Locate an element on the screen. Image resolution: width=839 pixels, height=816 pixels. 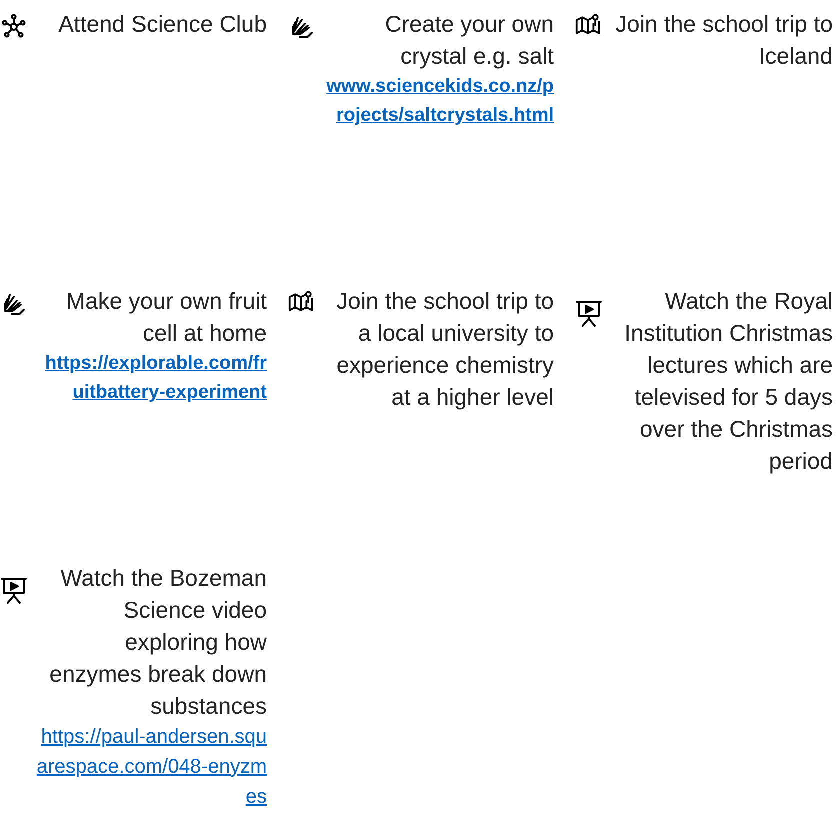
activity-text: Join the school trip to a local university to experience chemistry at a higher level is located at coordinates (445, 349).